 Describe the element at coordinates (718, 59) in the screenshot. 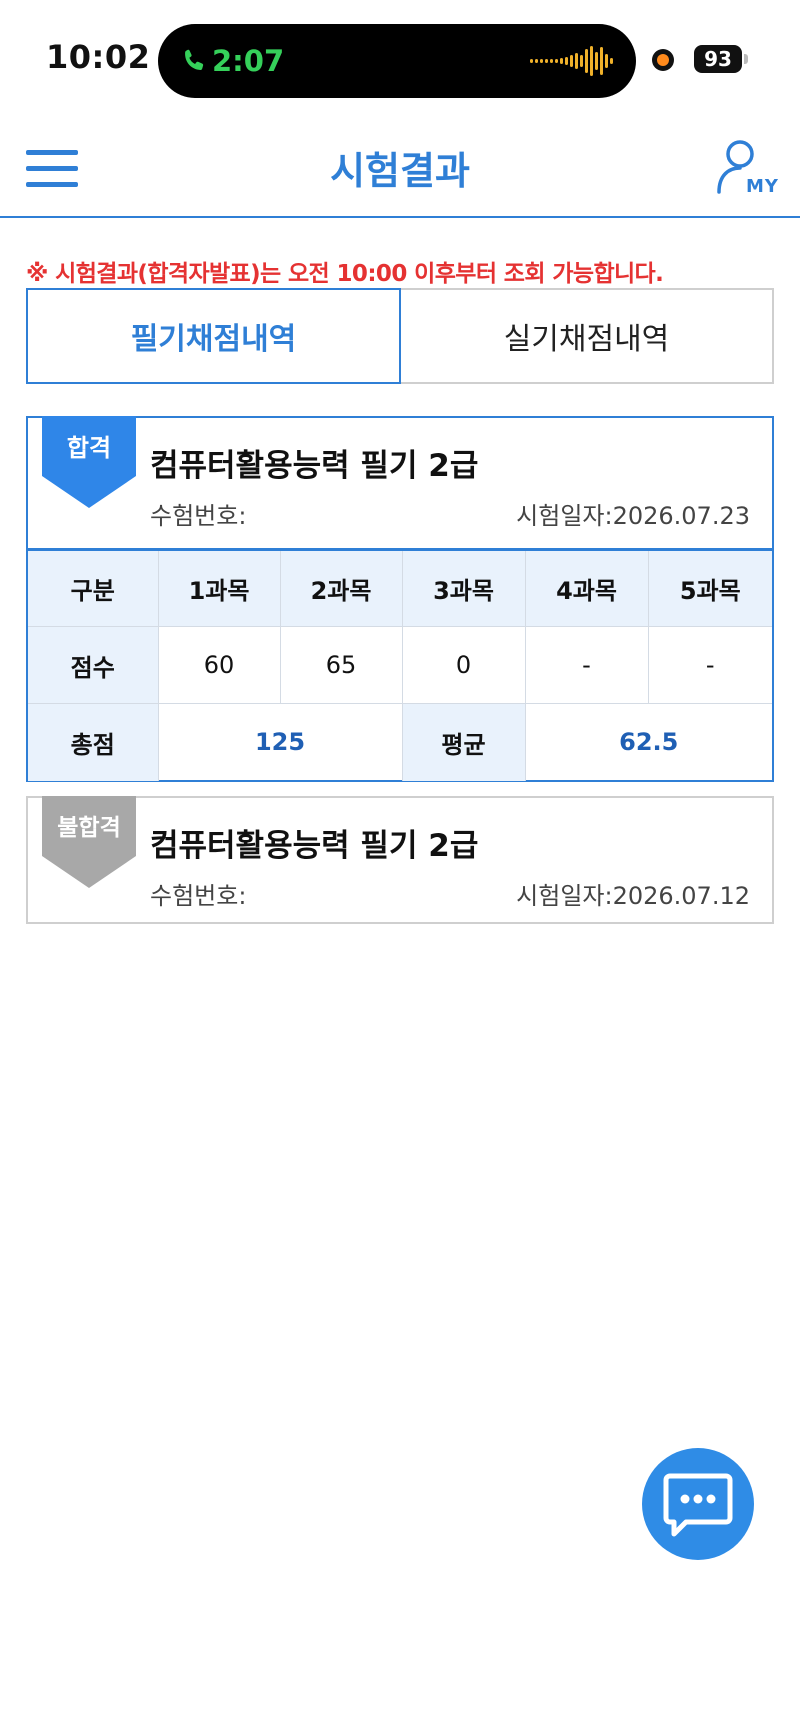

I see `battery-level: 93` at that location.